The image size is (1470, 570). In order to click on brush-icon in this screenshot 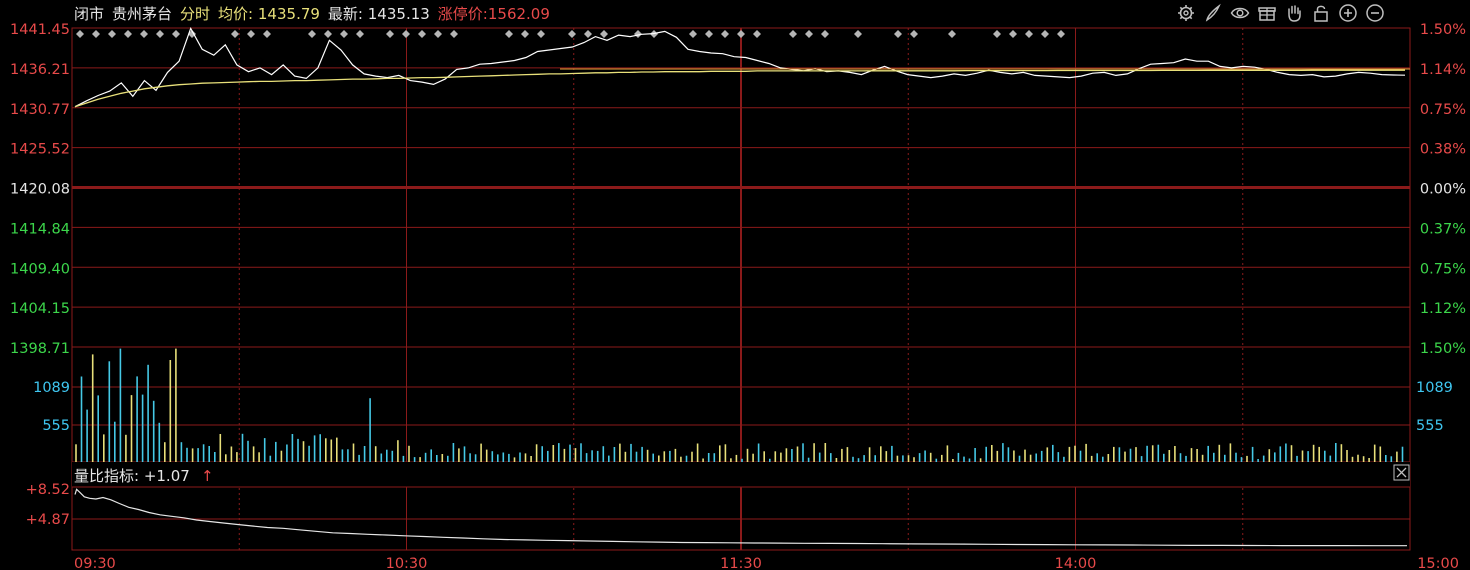, I will do `click(1213, 13)`.